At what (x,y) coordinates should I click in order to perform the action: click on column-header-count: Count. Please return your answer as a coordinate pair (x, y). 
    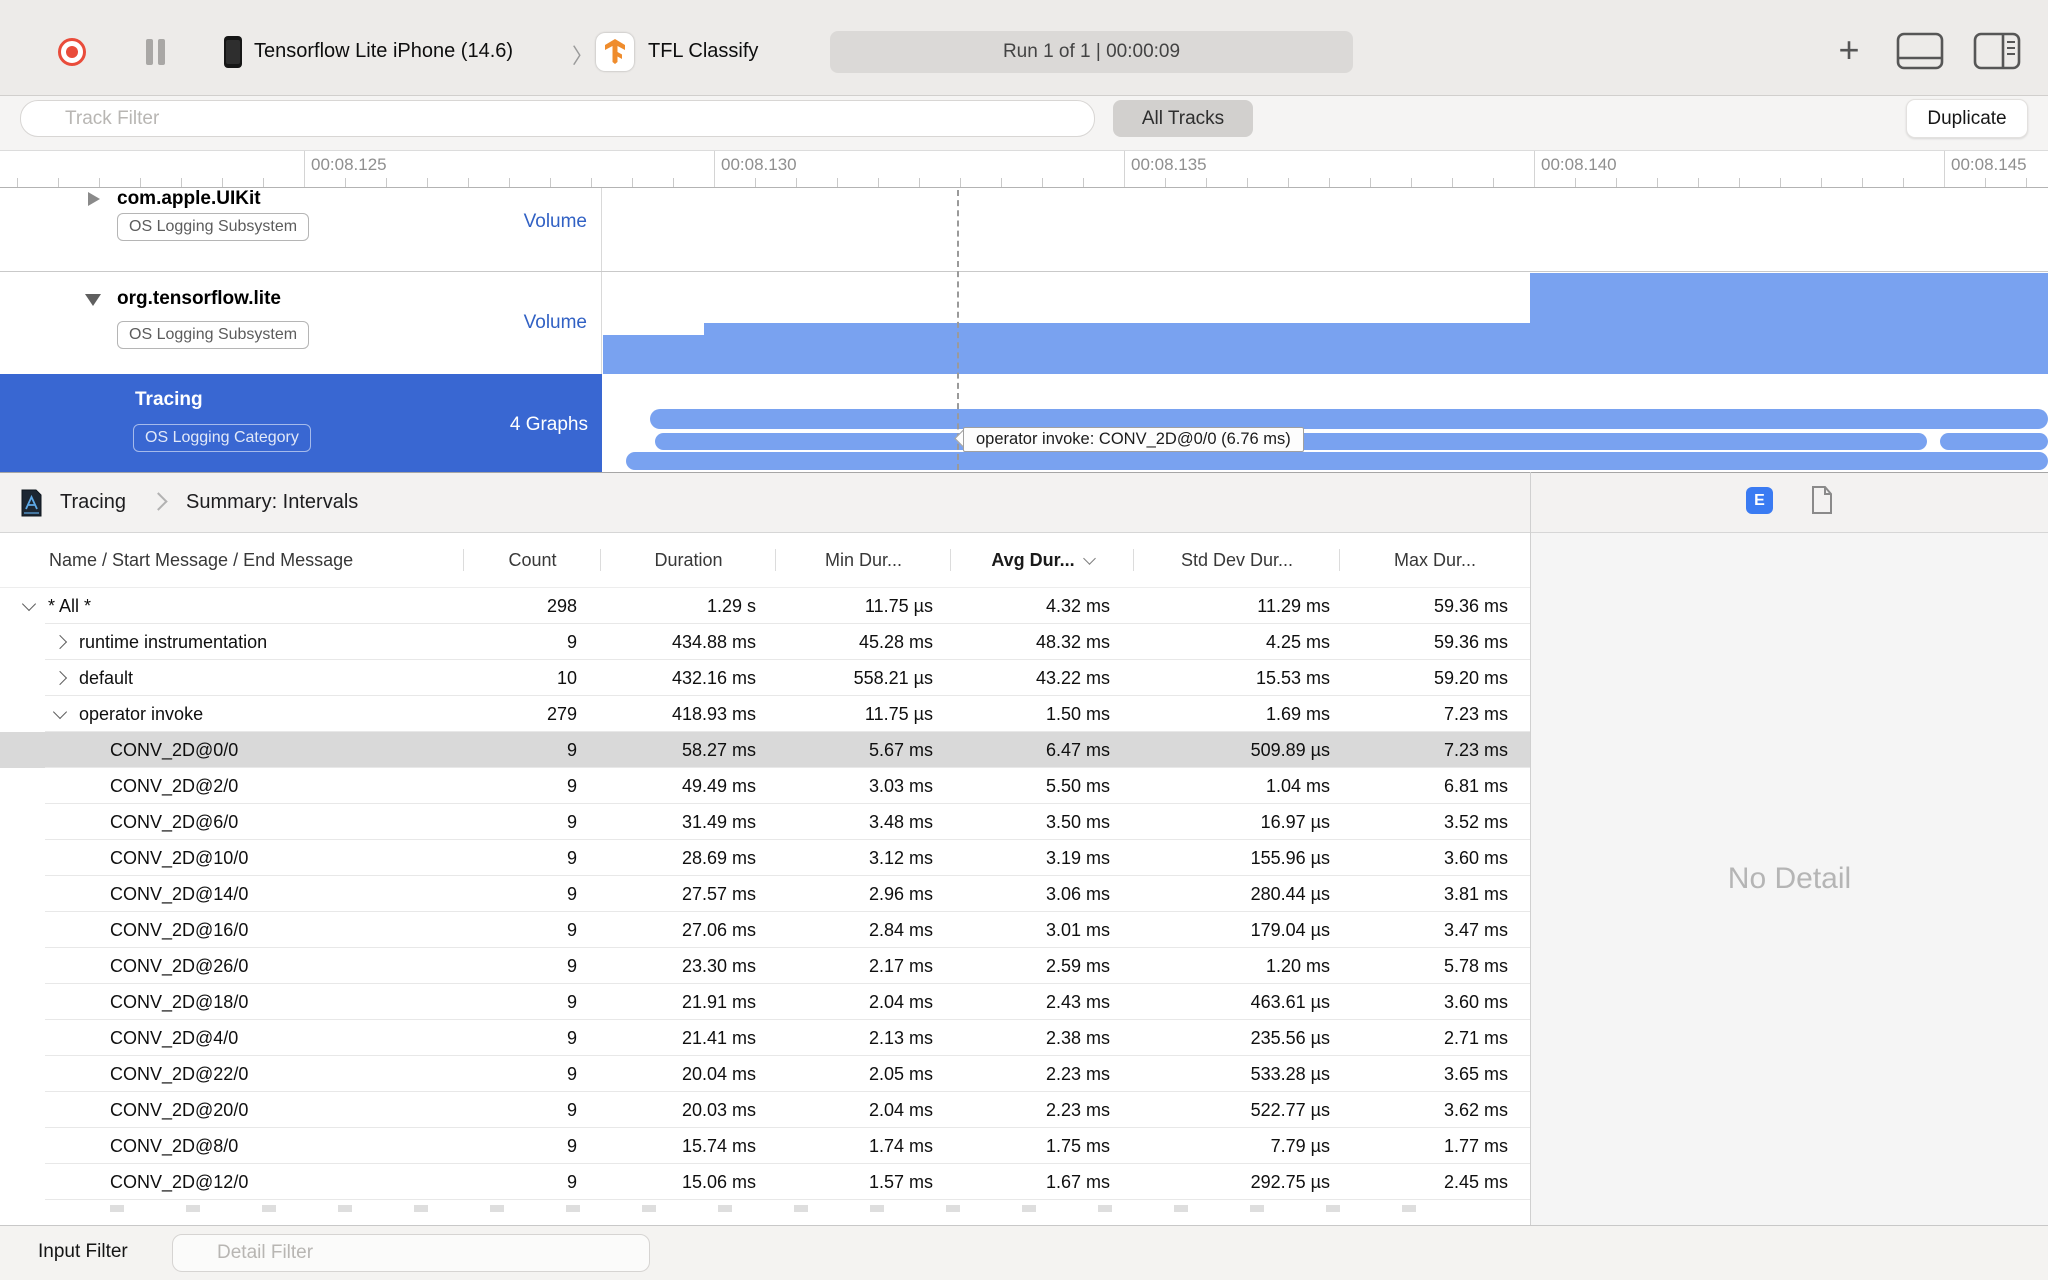
    Looking at the image, I should click on (532, 560).